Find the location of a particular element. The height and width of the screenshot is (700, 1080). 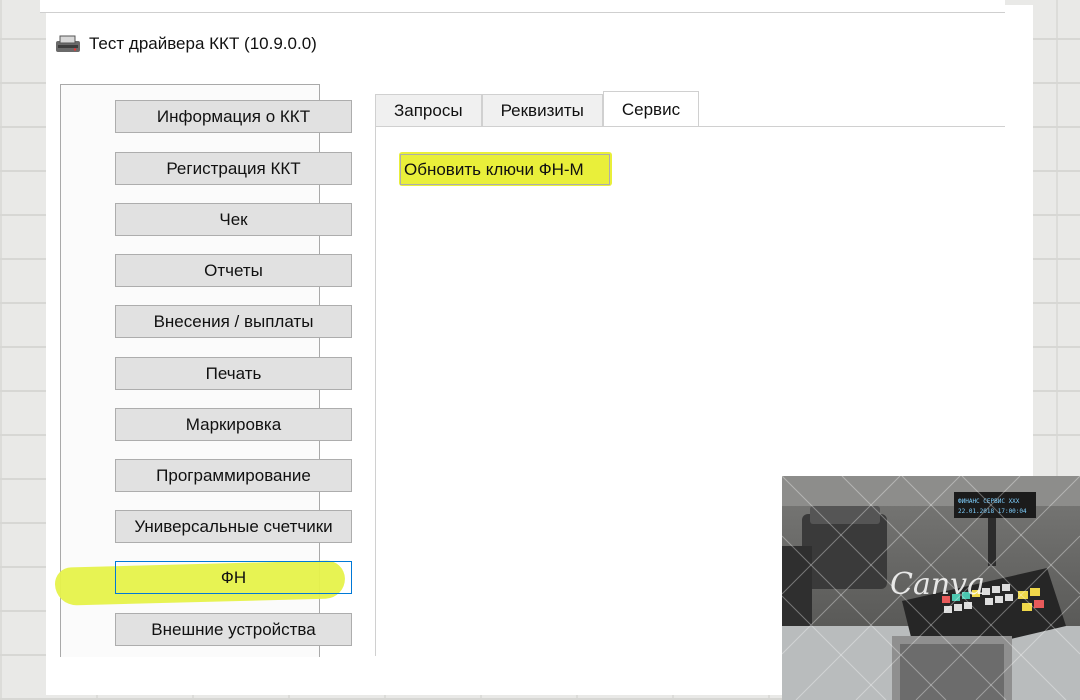

sidebar-item-external-devices: Внешние устройства is located at coordinates (233, 629).